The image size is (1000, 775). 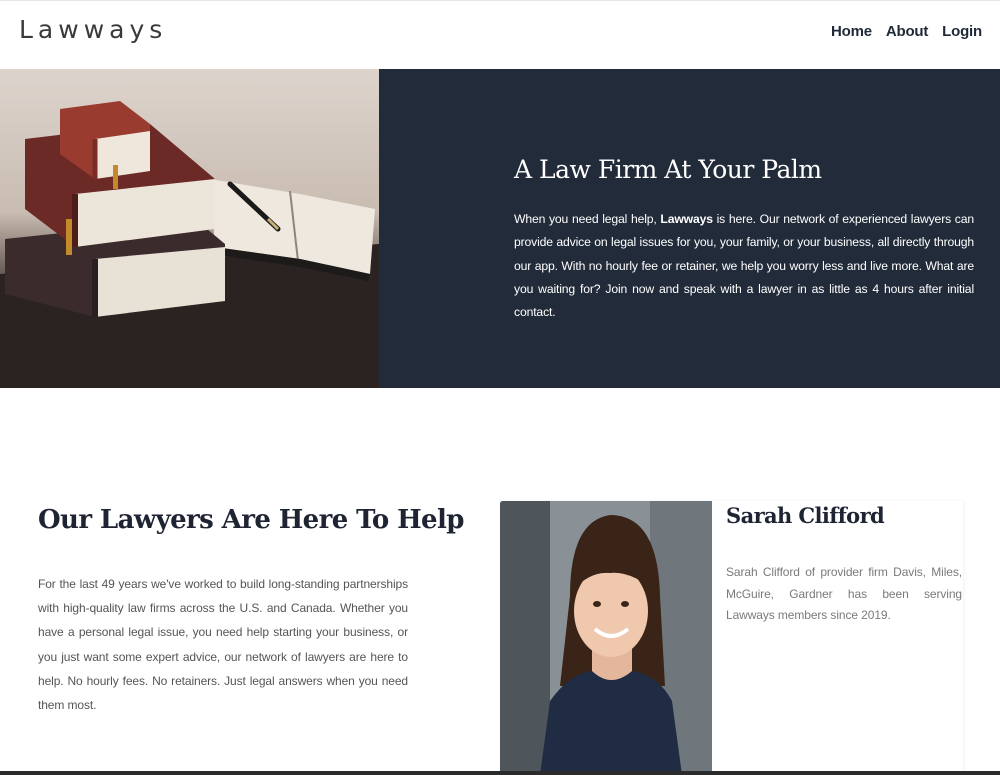 I want to click on bottom-divider, so click(x=500, y=773).